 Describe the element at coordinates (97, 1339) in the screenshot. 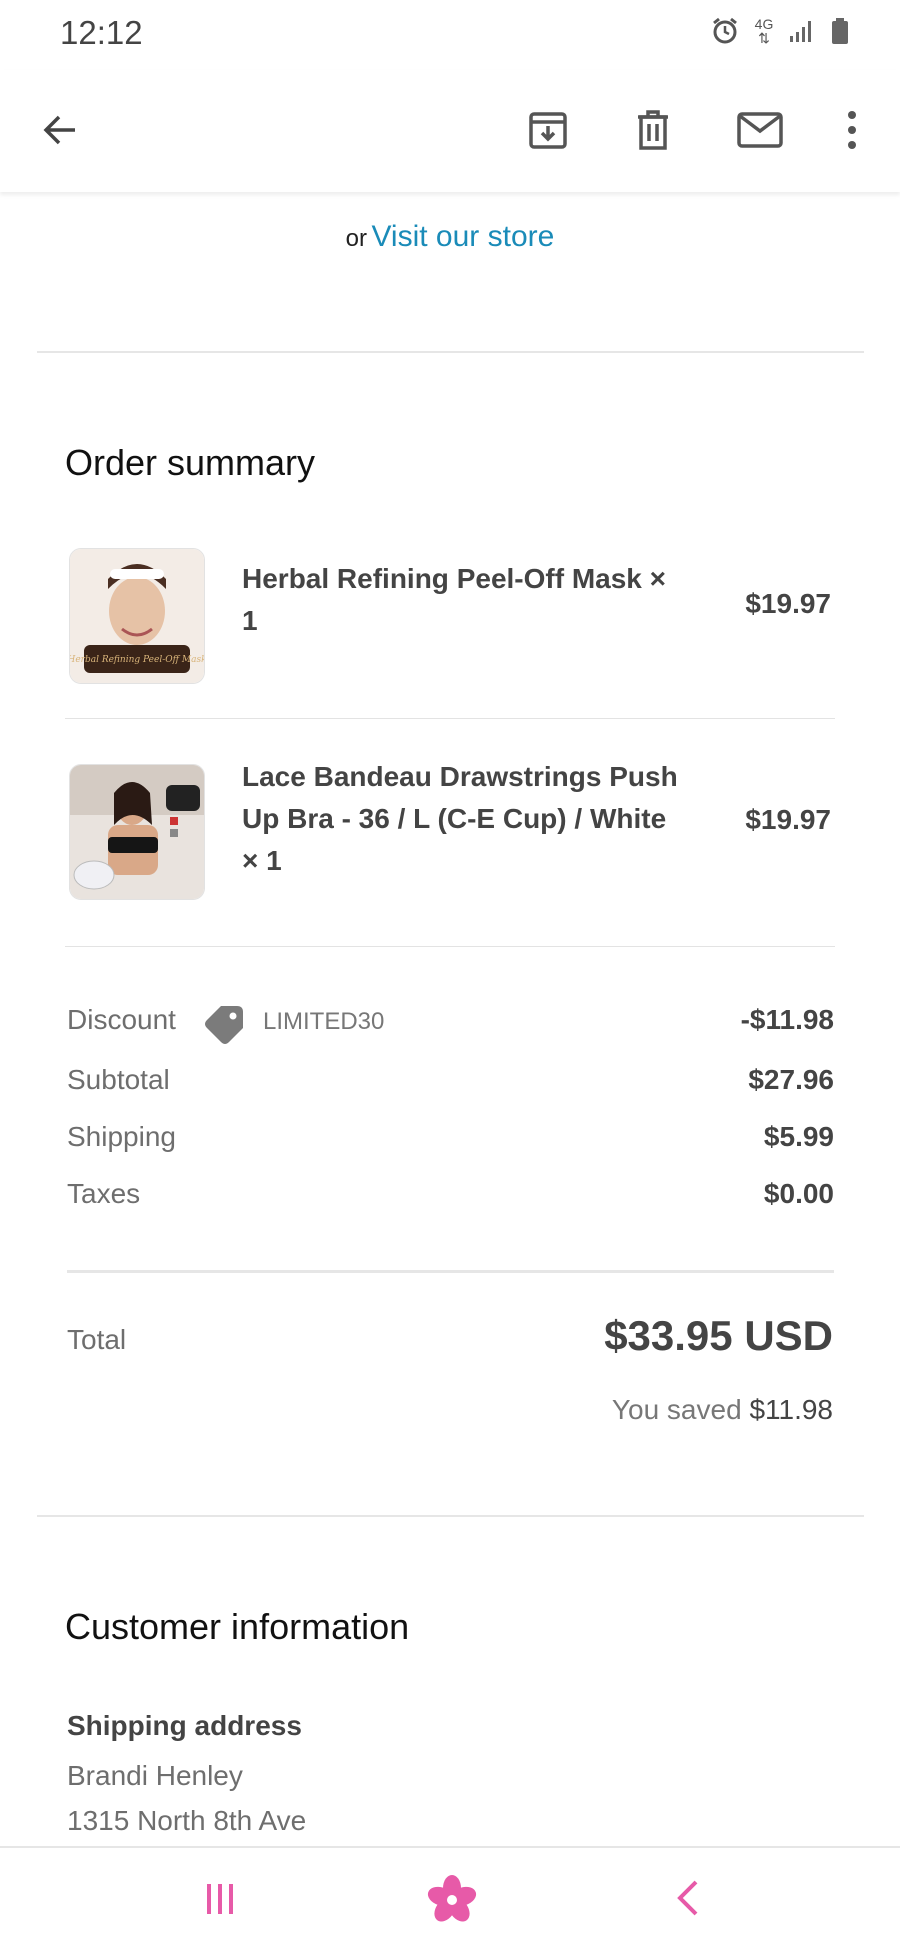

I see `total-label: Total` at that location.